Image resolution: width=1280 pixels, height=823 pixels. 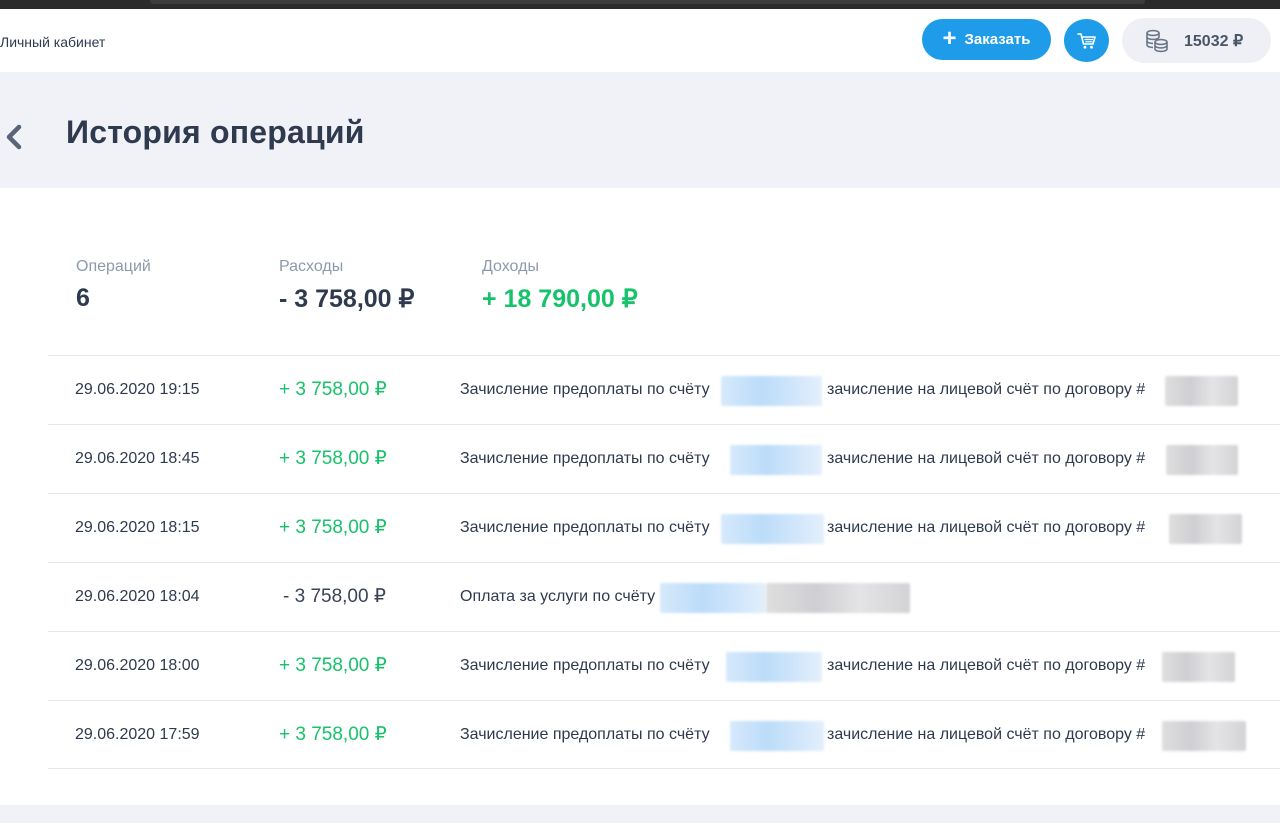 What do you see at coordinates (560, 299) in the screenshot?
I see `stat-income-value: + 18 790,00 ₽` at bounding box center [560, 299].